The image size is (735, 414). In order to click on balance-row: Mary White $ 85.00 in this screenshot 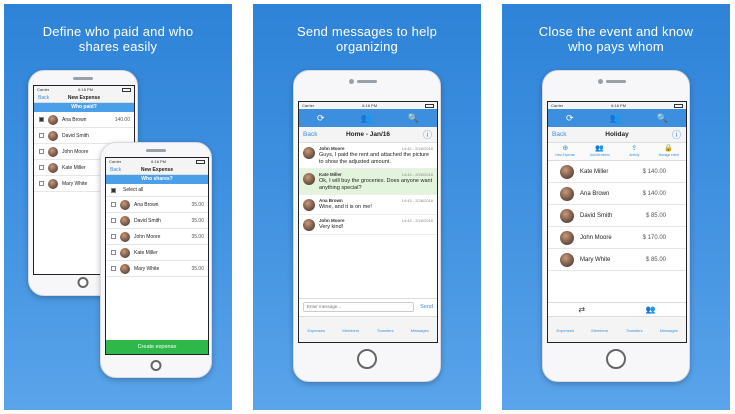, I will do `click(617, 260)`.